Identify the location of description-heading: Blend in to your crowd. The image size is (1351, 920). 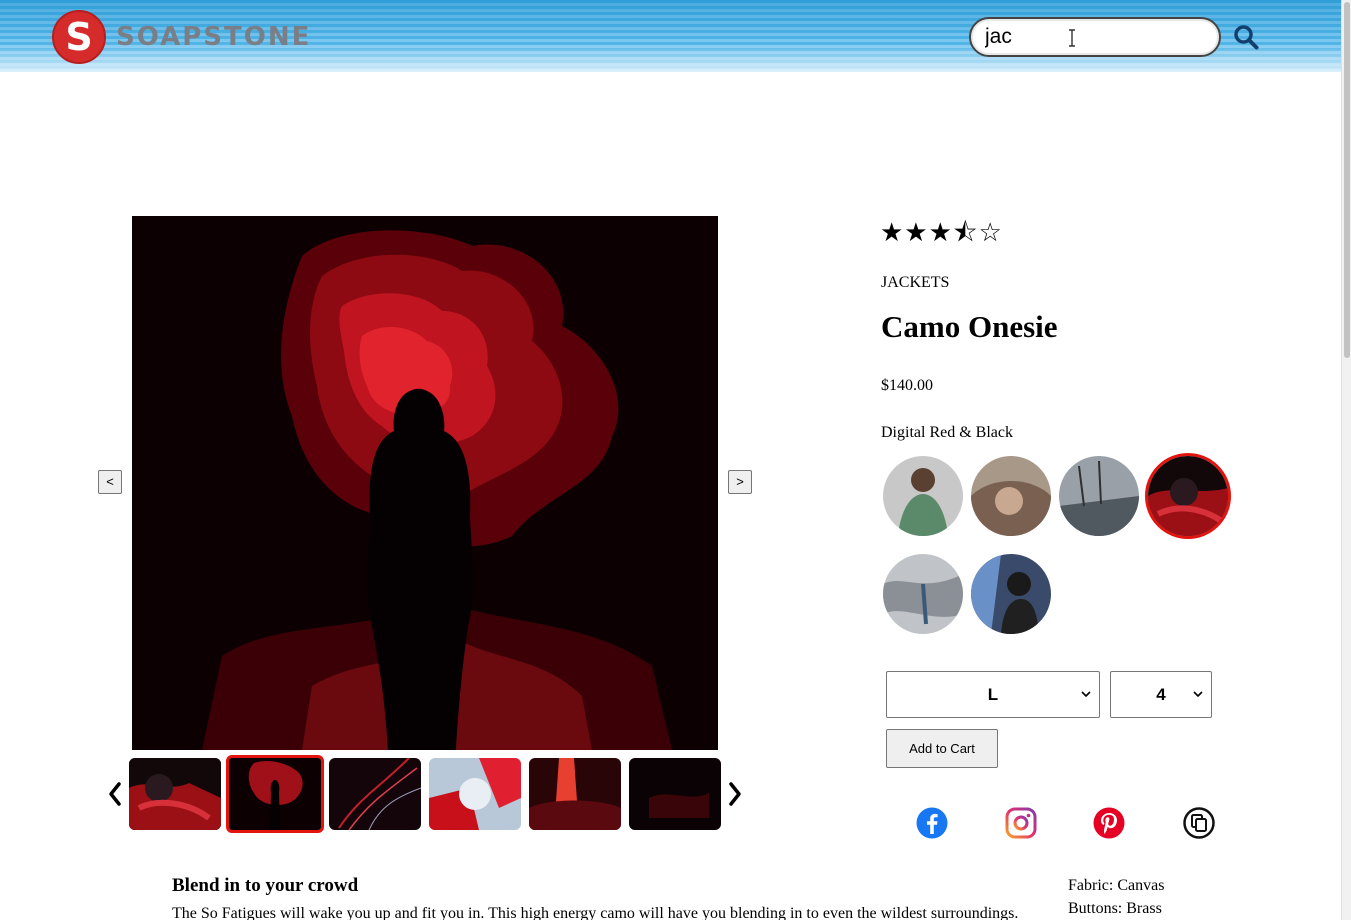
(265, 885).